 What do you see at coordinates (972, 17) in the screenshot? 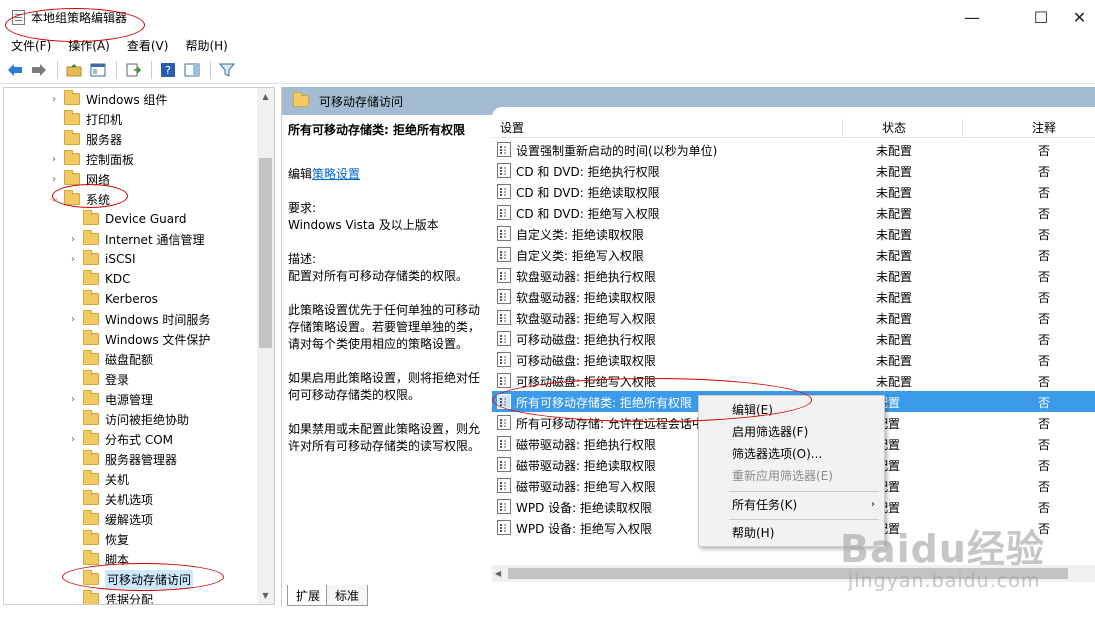
I see `minimize-button: —` at bounding box center [972, 17].